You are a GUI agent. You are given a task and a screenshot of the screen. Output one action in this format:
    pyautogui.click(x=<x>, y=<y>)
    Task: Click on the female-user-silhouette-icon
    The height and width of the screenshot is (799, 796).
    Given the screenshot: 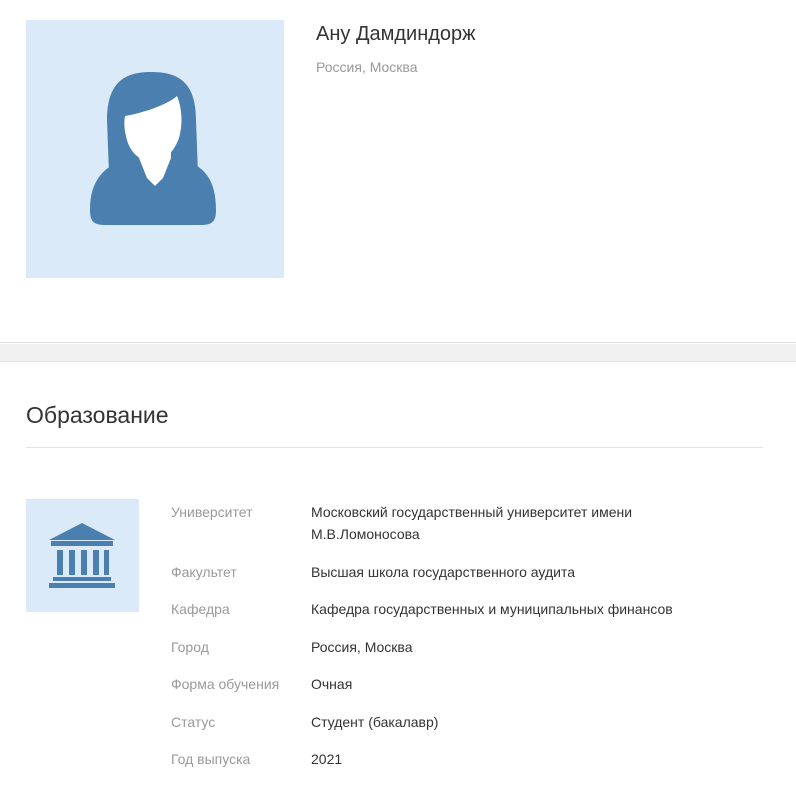 What is the action you would take?
    pyautogui.click(x=153, y=148)
    